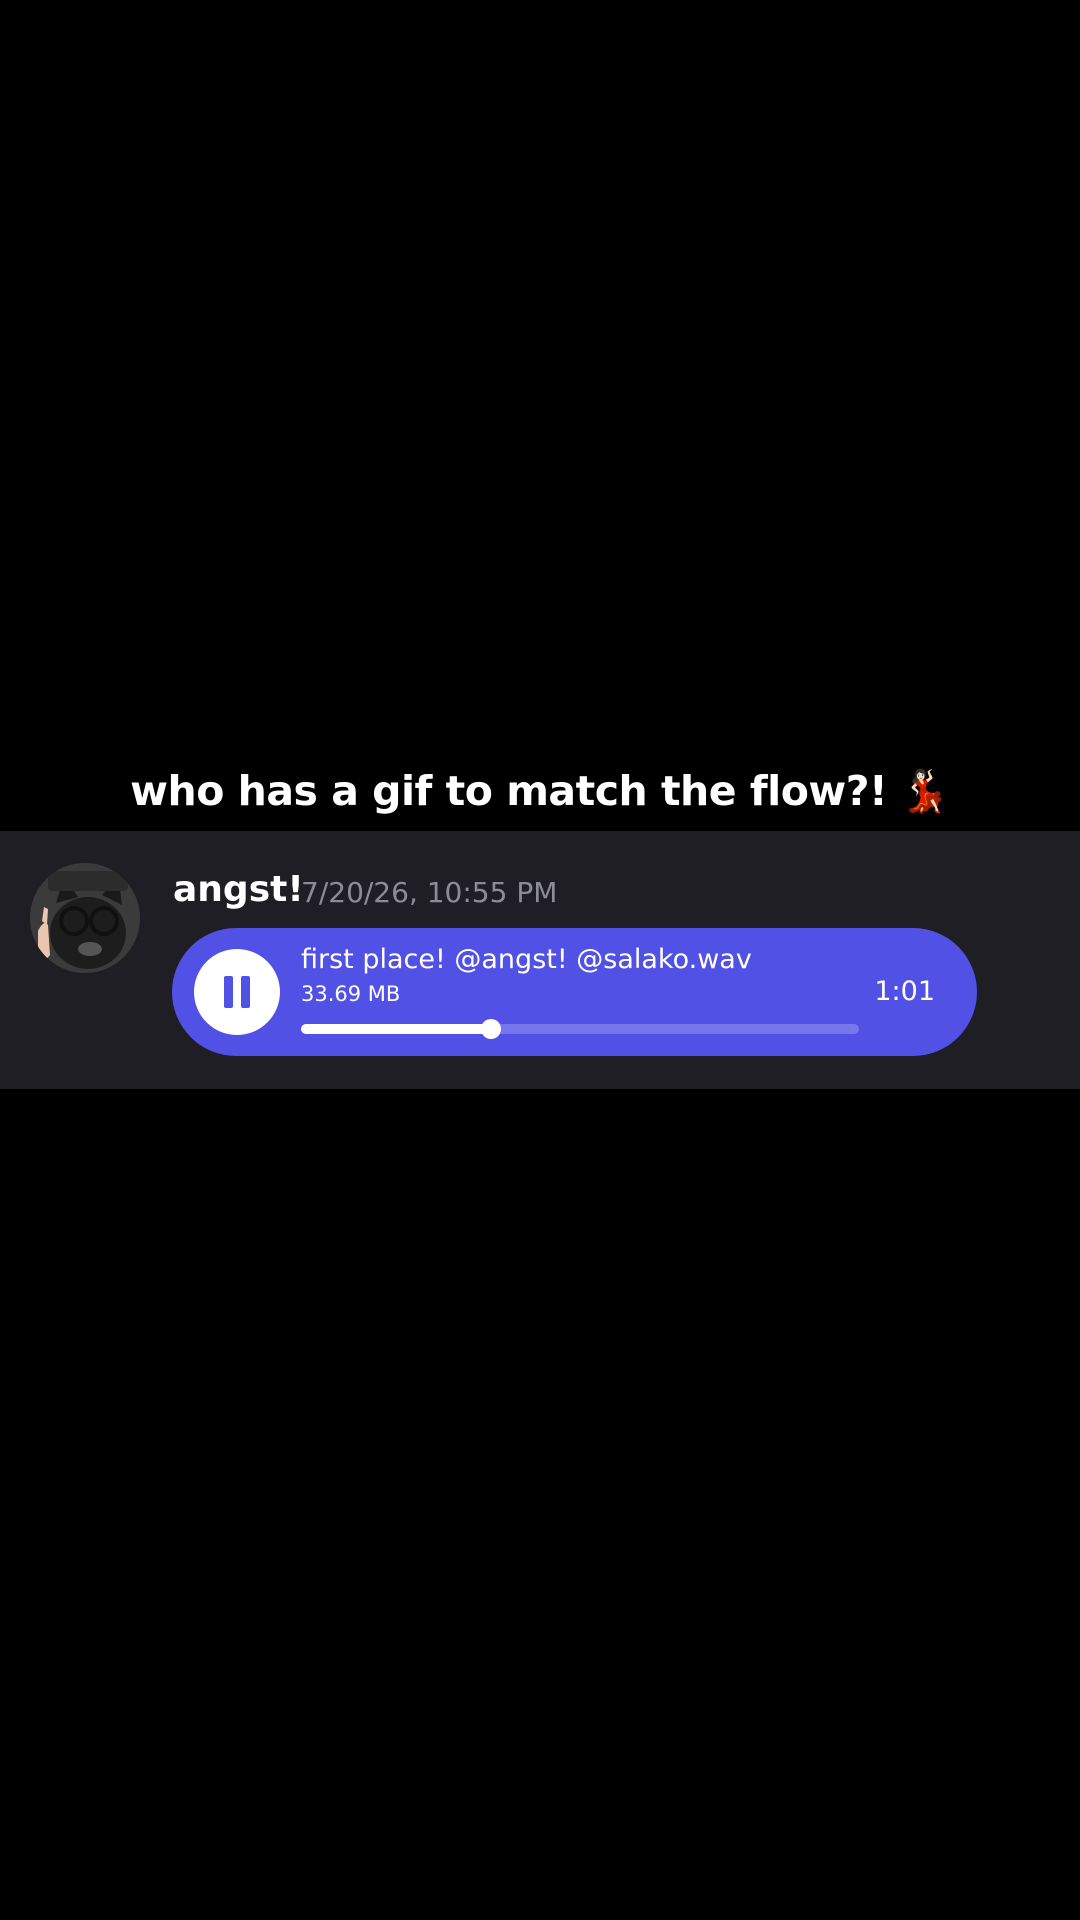  I want to click on video-caption: who has a gif to match the flow?! 💃🏻, so click(540, 791).